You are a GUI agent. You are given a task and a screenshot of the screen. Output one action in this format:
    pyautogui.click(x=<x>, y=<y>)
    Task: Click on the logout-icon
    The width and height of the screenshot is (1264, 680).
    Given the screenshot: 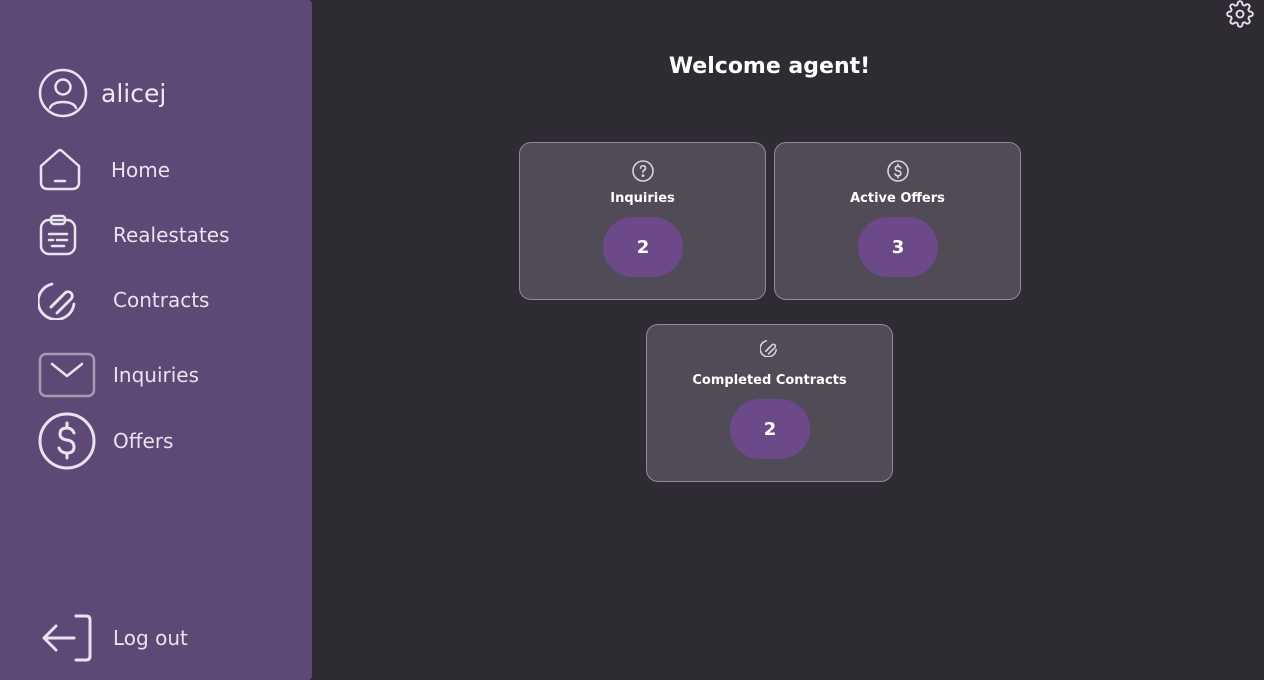 What is the action you would take?
    pyautogui.click(x=66, y=638)
    